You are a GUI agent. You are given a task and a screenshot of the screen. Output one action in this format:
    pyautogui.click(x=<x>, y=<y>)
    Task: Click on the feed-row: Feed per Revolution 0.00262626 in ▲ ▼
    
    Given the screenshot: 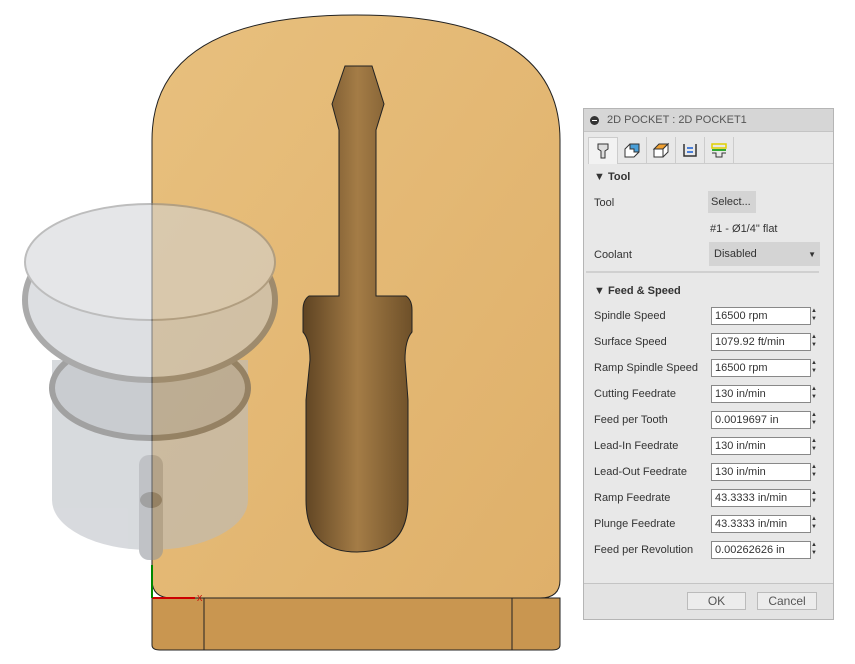 What is the action you would take?
    pyautogui.click(x=708, y=550)
    